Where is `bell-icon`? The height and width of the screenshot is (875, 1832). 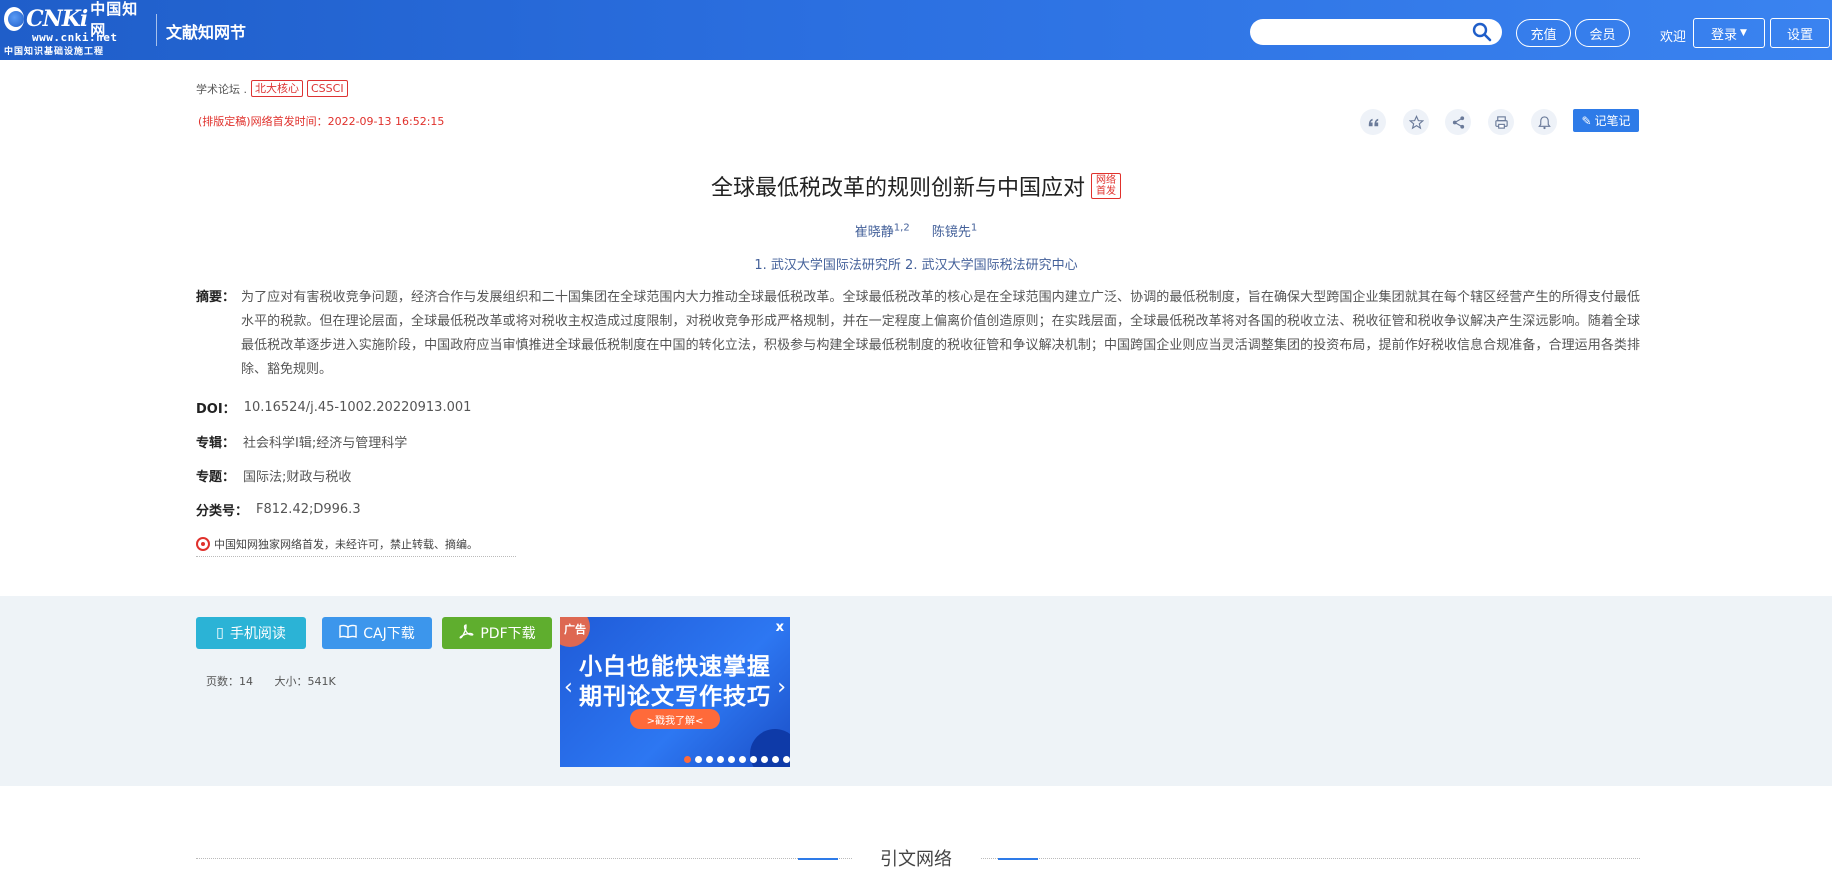 bell-icon is located at coordinates (1544, 122).